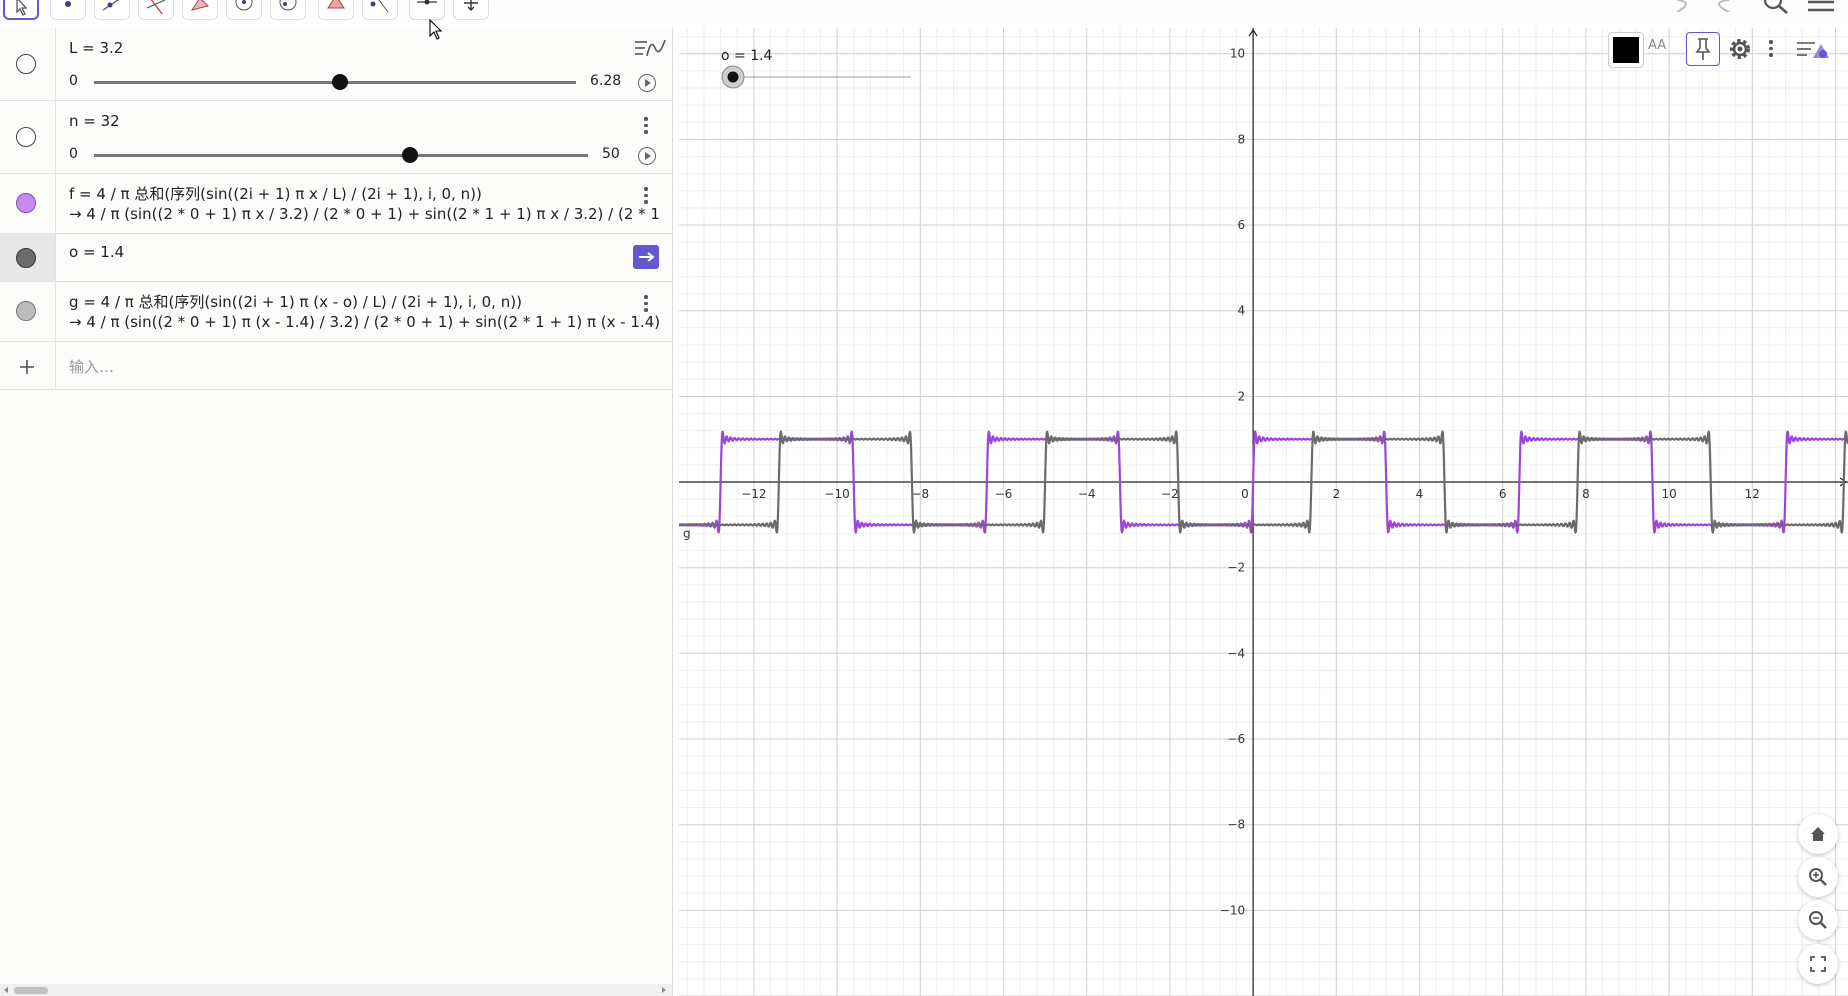  I want to click on slider-L-min: 0, so click(73, 81).